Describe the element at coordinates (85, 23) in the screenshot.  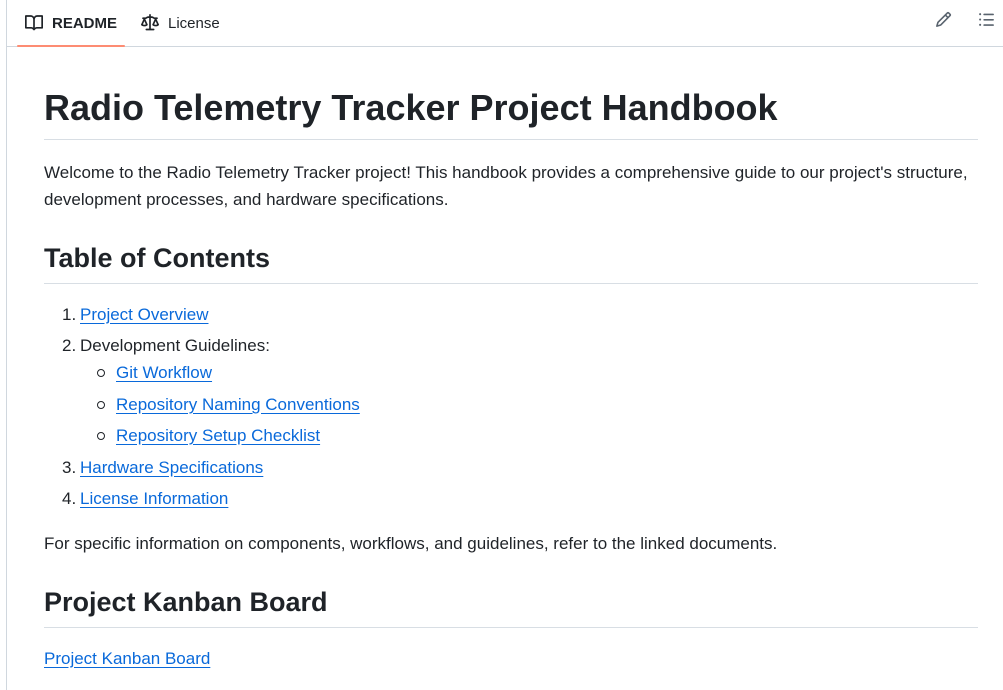
I see `tab-readme-label: README` at that location.